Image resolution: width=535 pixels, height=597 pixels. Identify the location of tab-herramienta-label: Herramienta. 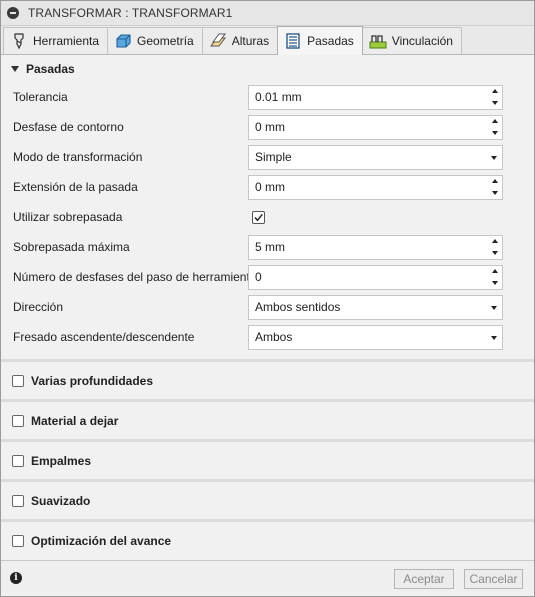
(66, 41).